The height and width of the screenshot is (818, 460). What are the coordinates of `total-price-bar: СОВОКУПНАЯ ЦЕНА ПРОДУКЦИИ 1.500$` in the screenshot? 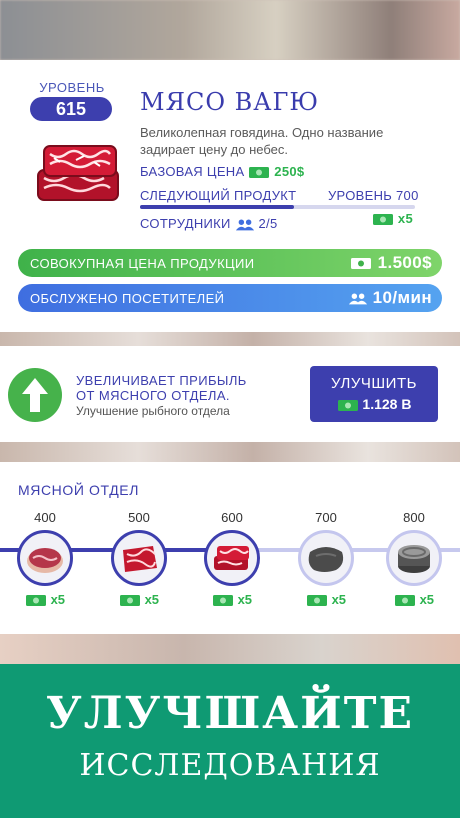 It's located at (230, 263).